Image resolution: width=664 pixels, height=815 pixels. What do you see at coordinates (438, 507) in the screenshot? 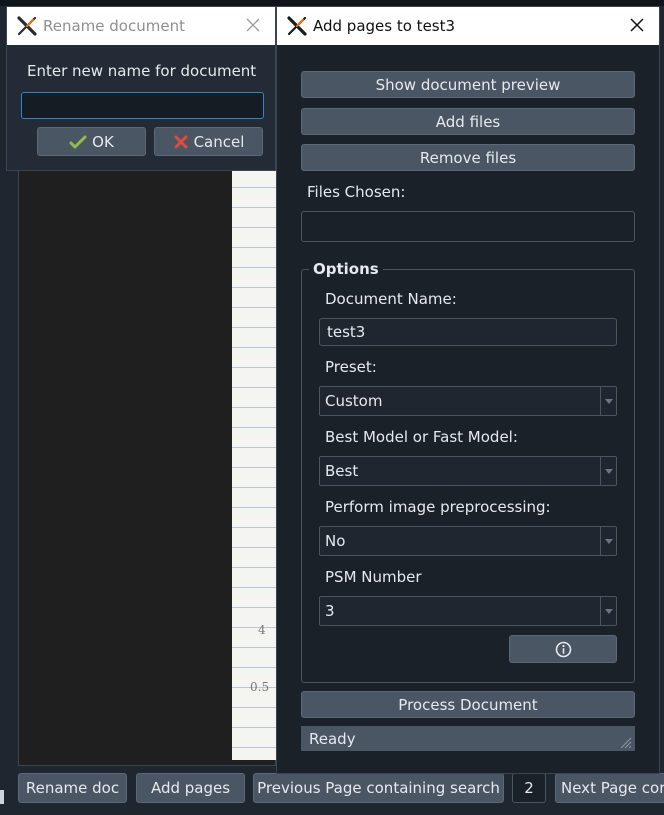
I see `preprocessing-label: Perform image preprocessing:` at bounding box center [438, 507].